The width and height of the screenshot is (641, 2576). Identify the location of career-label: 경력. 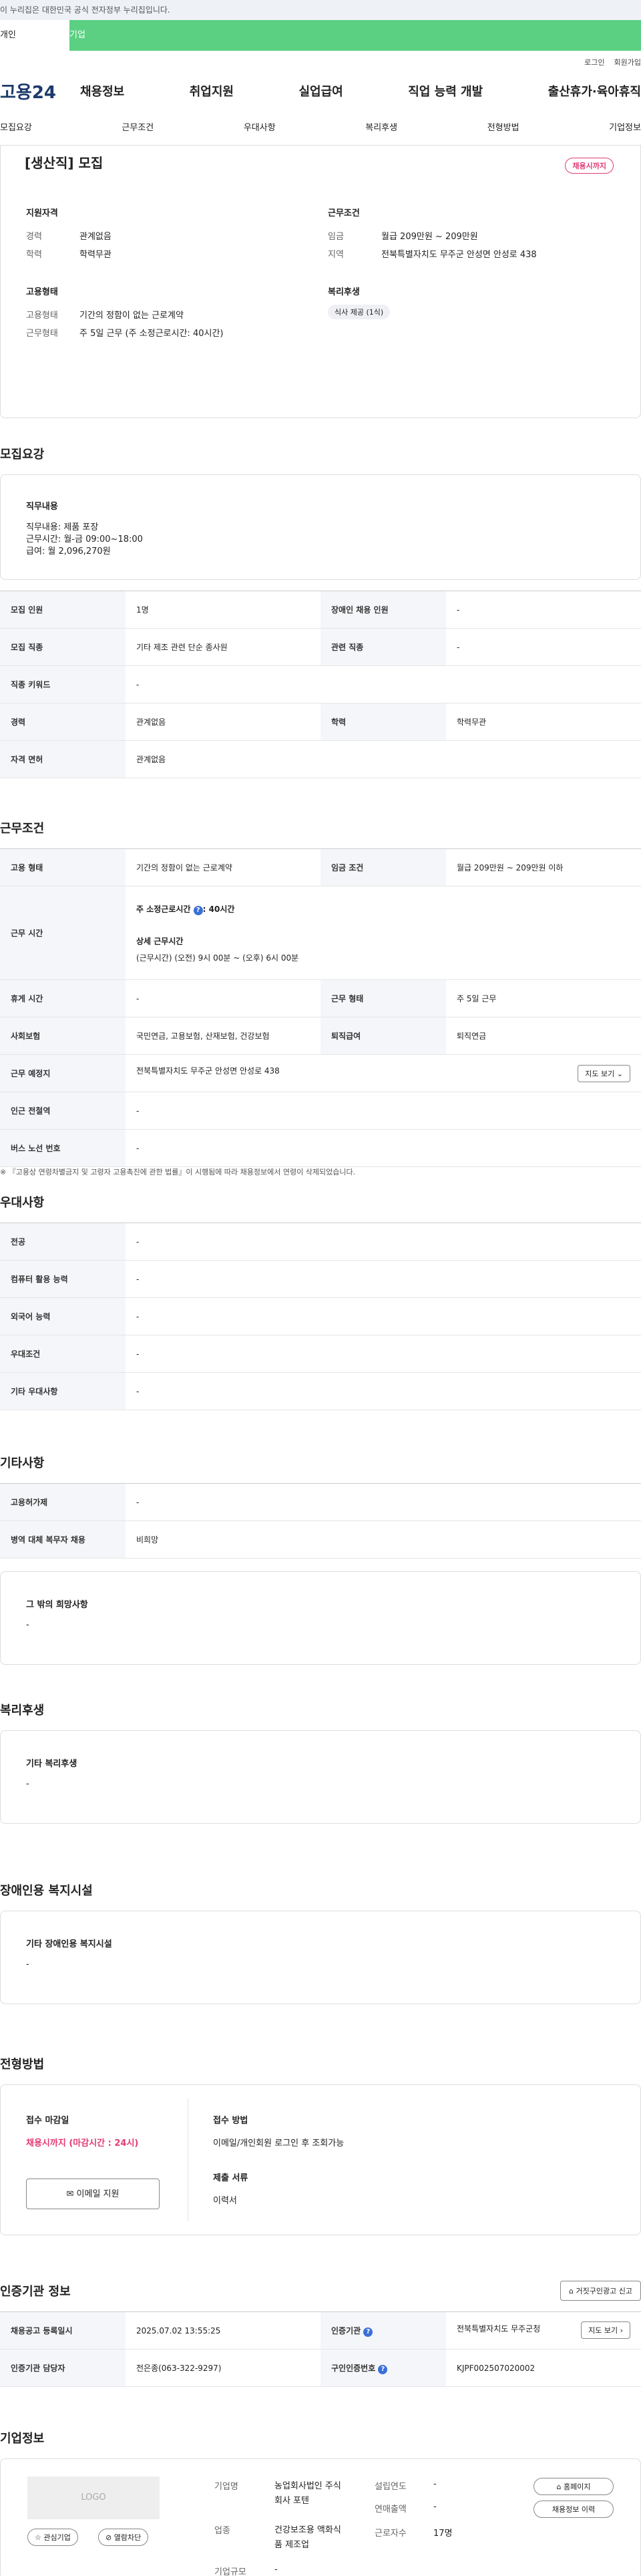
(34, 237).